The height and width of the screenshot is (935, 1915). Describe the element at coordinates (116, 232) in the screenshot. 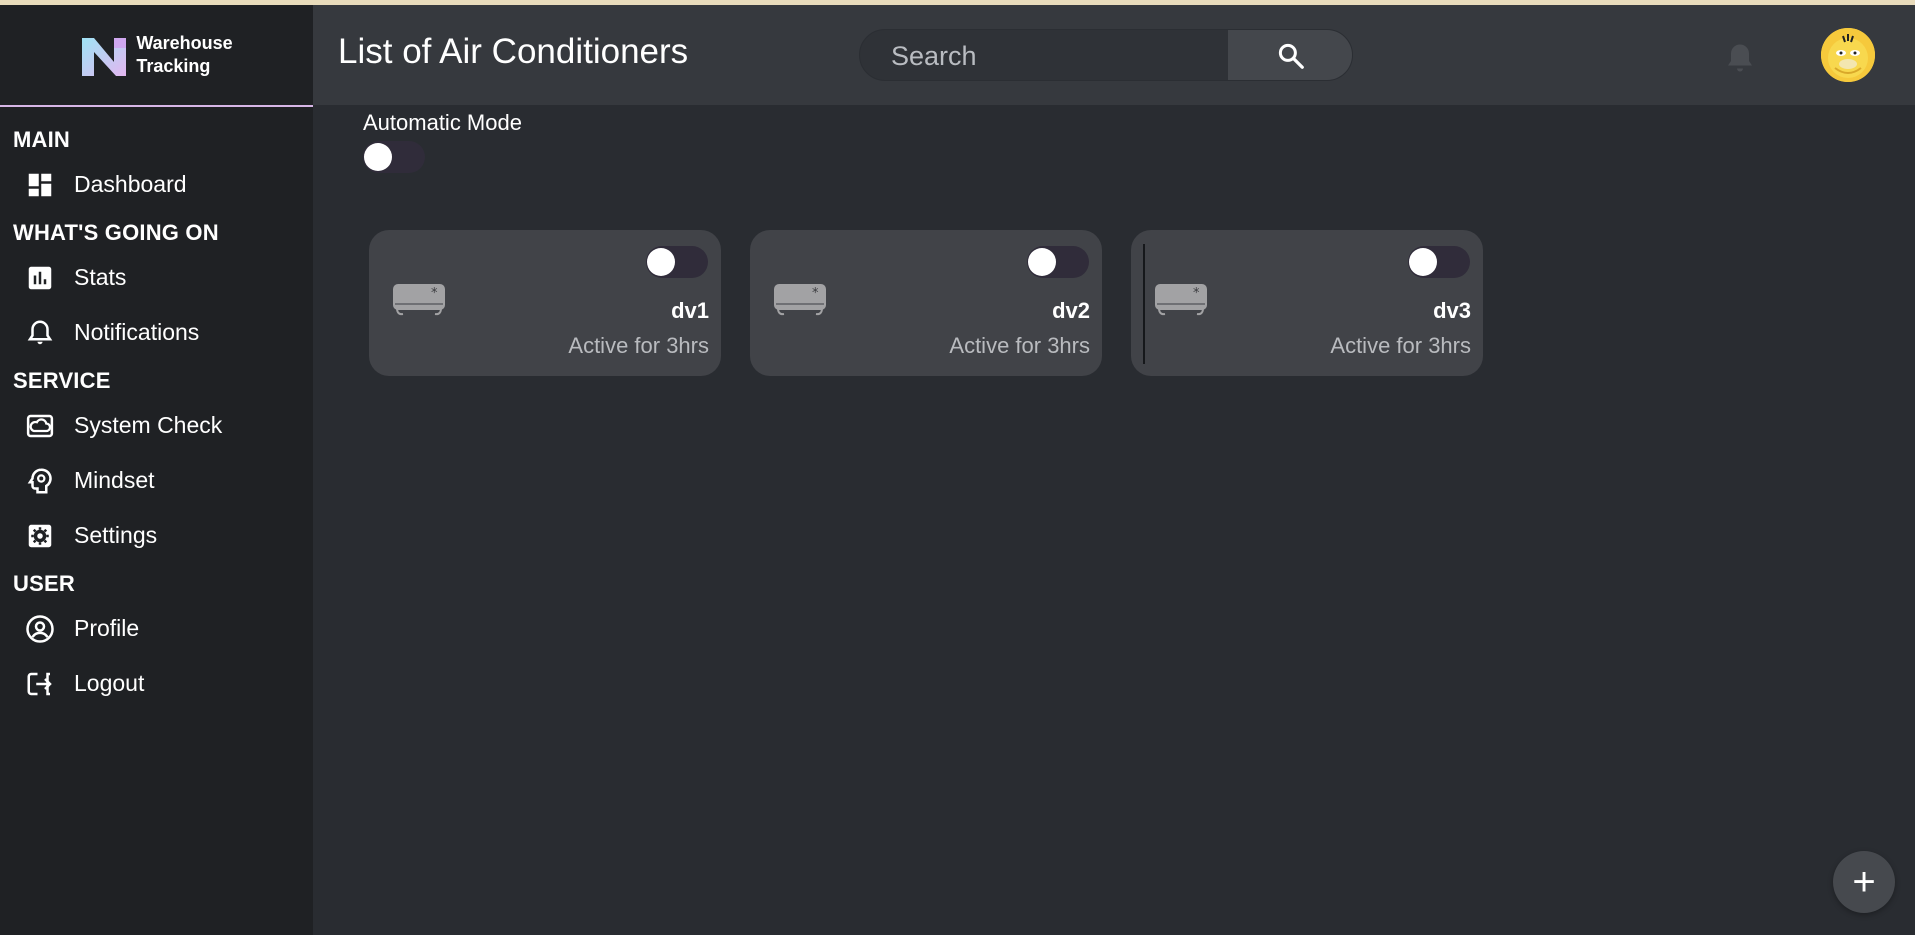

I see `section-title-whats-going-on: WHAT'S GOING ON` at that location.